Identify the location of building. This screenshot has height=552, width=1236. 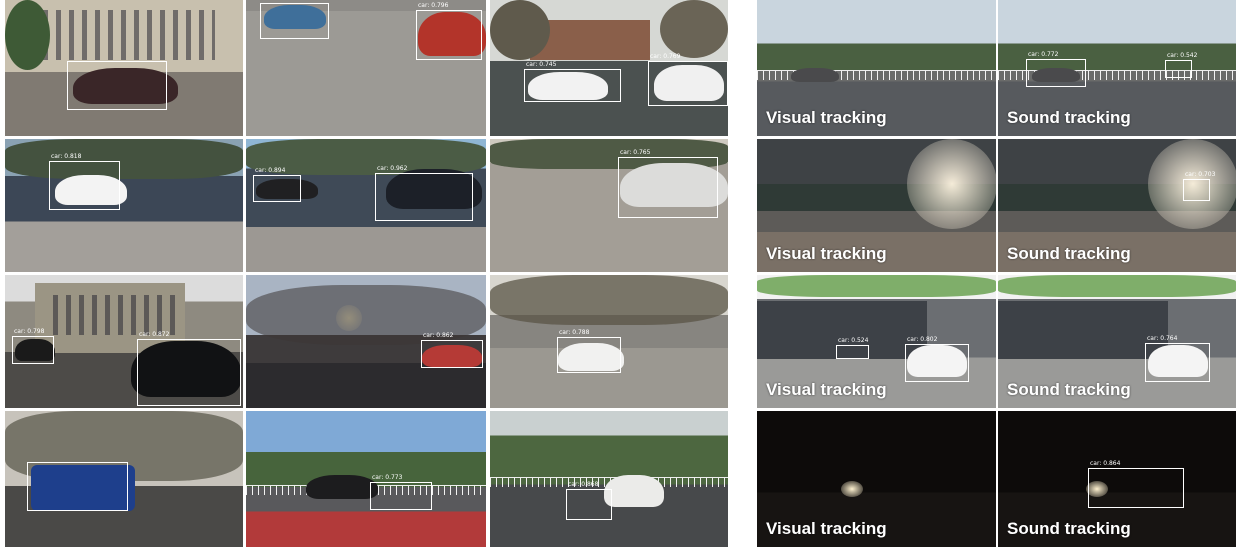
(1083, 330).